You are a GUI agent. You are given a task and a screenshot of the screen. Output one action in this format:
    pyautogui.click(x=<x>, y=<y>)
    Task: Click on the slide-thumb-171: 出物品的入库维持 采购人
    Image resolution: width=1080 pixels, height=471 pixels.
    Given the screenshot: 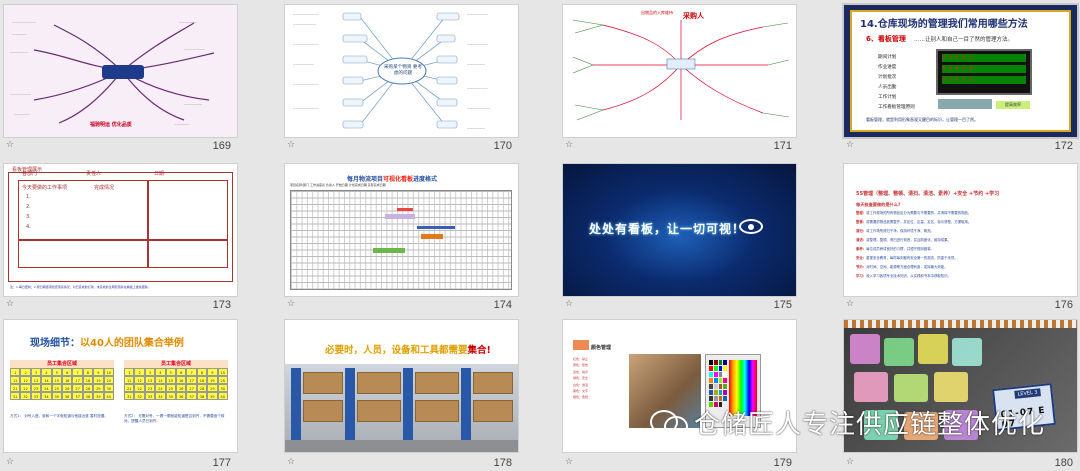 What is the action you would take?
    pyautogui.click(x=679, y=71)
    